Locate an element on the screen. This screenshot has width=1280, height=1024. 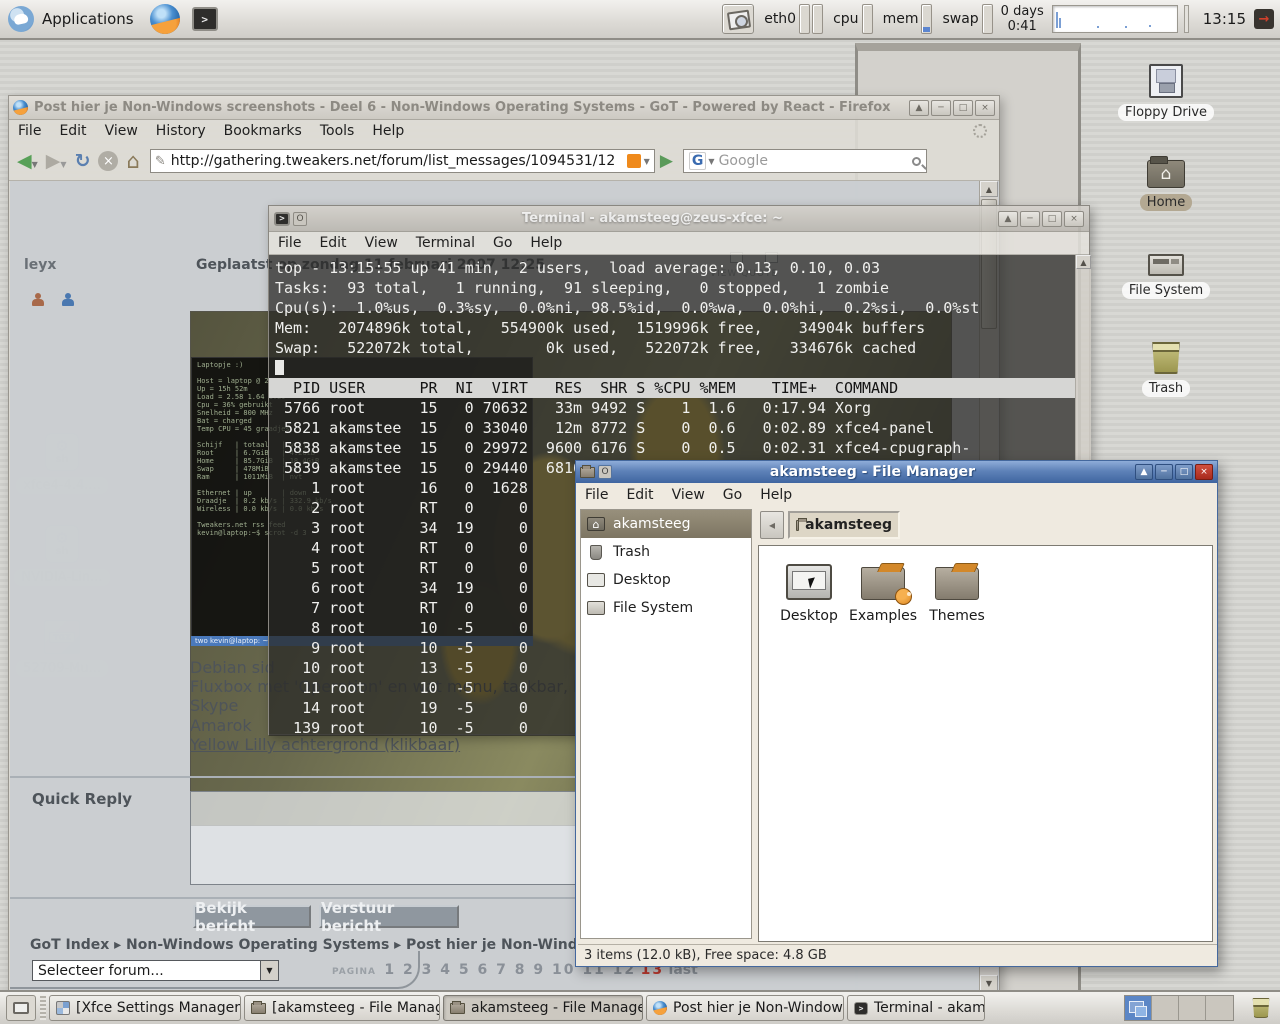
rss-icon is located at coordinates (633, 161).